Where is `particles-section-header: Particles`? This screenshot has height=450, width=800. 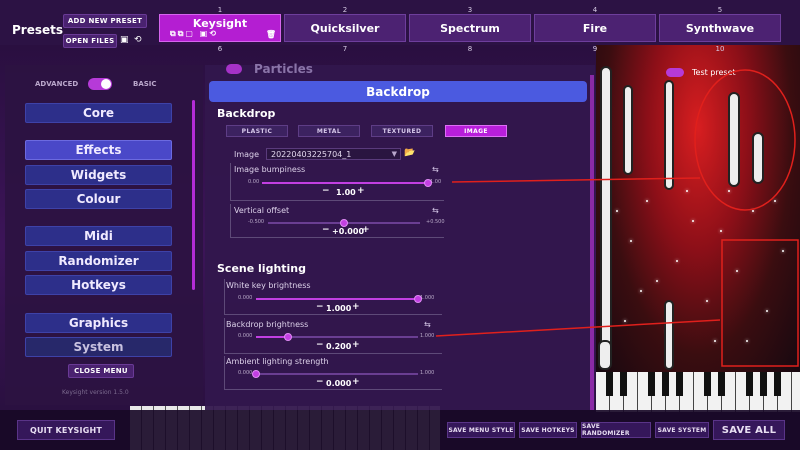 particles-section-header: Particles is located at coordinates (400, 69).